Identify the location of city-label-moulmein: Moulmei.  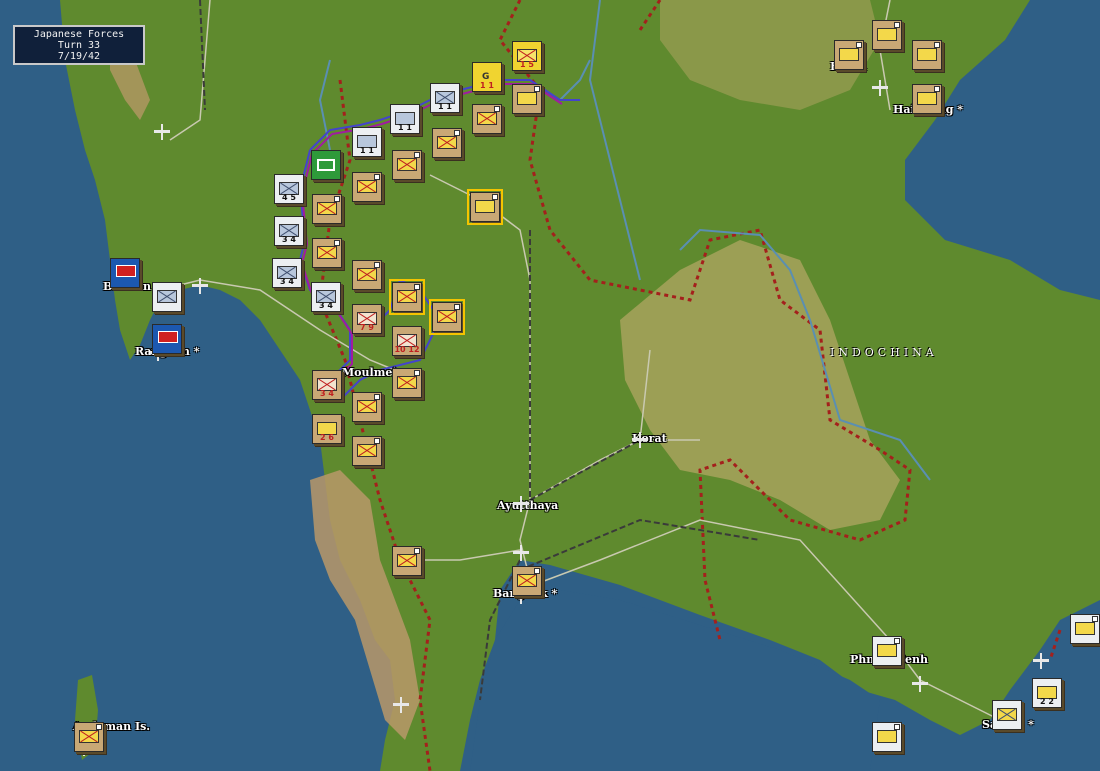
(369, 372).